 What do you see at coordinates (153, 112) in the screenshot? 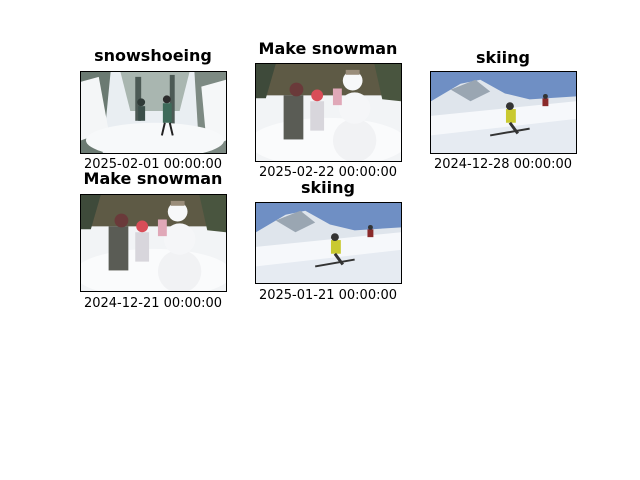
I see `snowshoeing-photo` at bounding box center [153, 112].